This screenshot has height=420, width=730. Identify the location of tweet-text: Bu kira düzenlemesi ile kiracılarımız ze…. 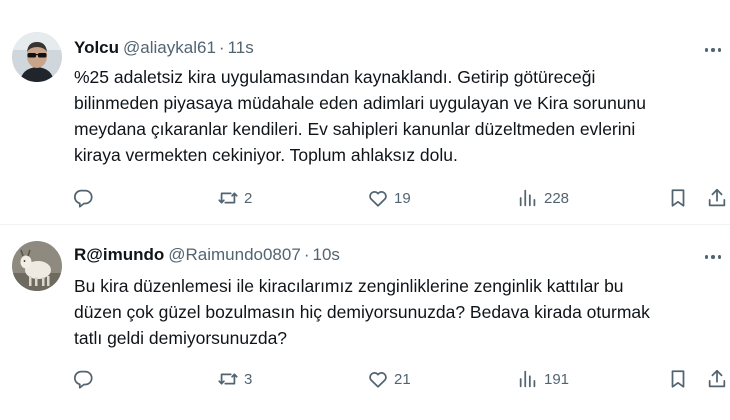
(362, 312).